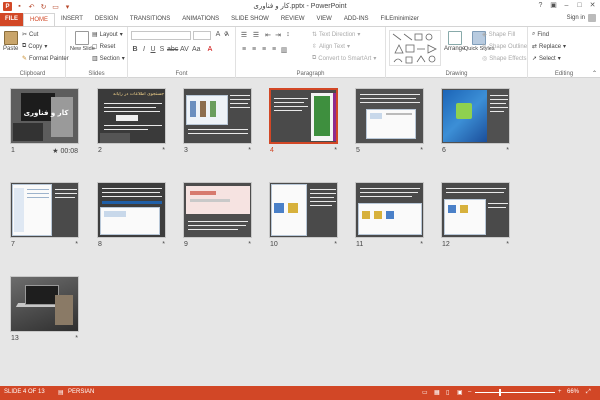 The image size is (600, 400). I want to click on tab-view: VIEW, so click(324, 19).